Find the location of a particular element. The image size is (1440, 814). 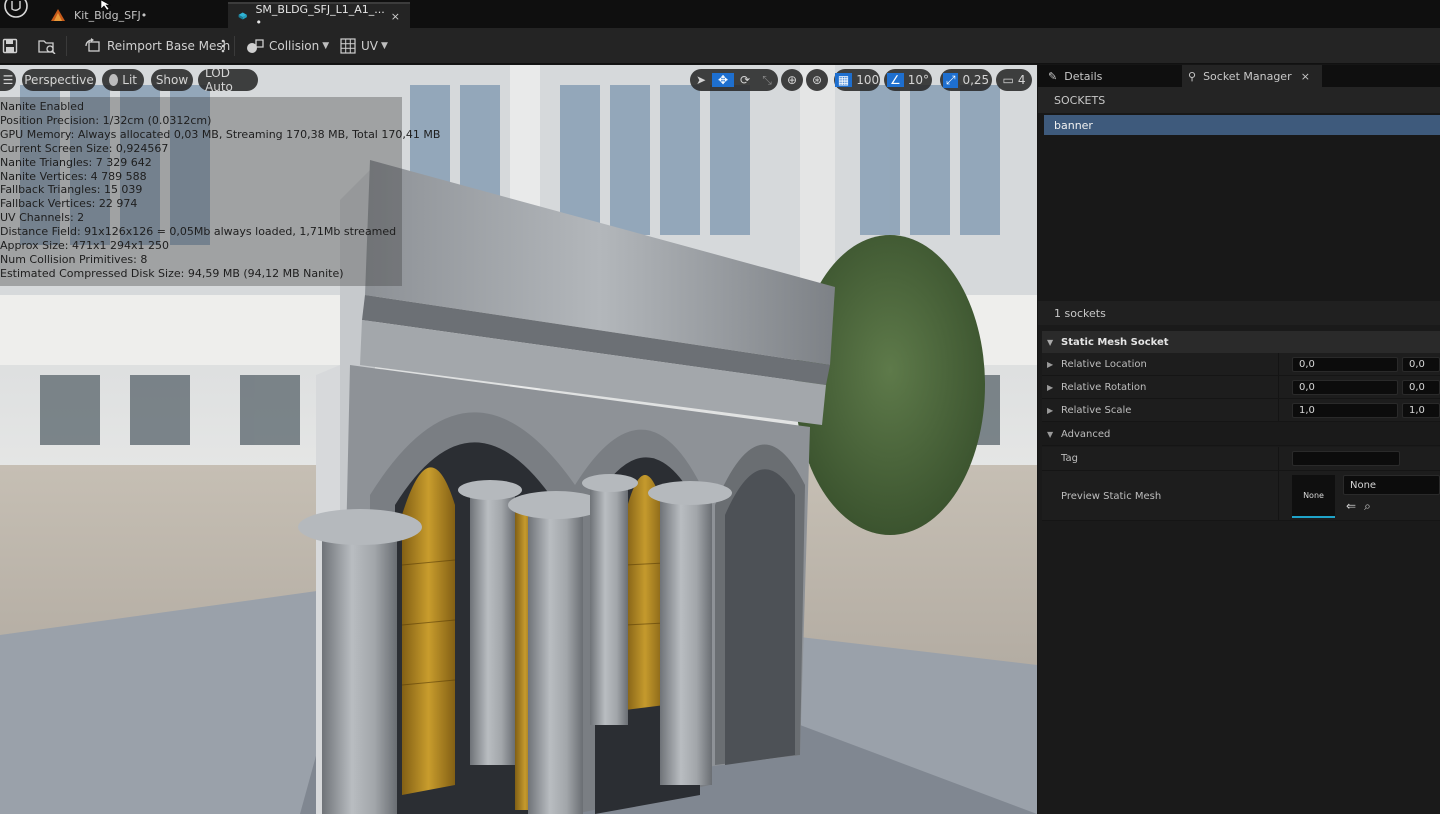

collision-icon is located at coordinates (255, 46).